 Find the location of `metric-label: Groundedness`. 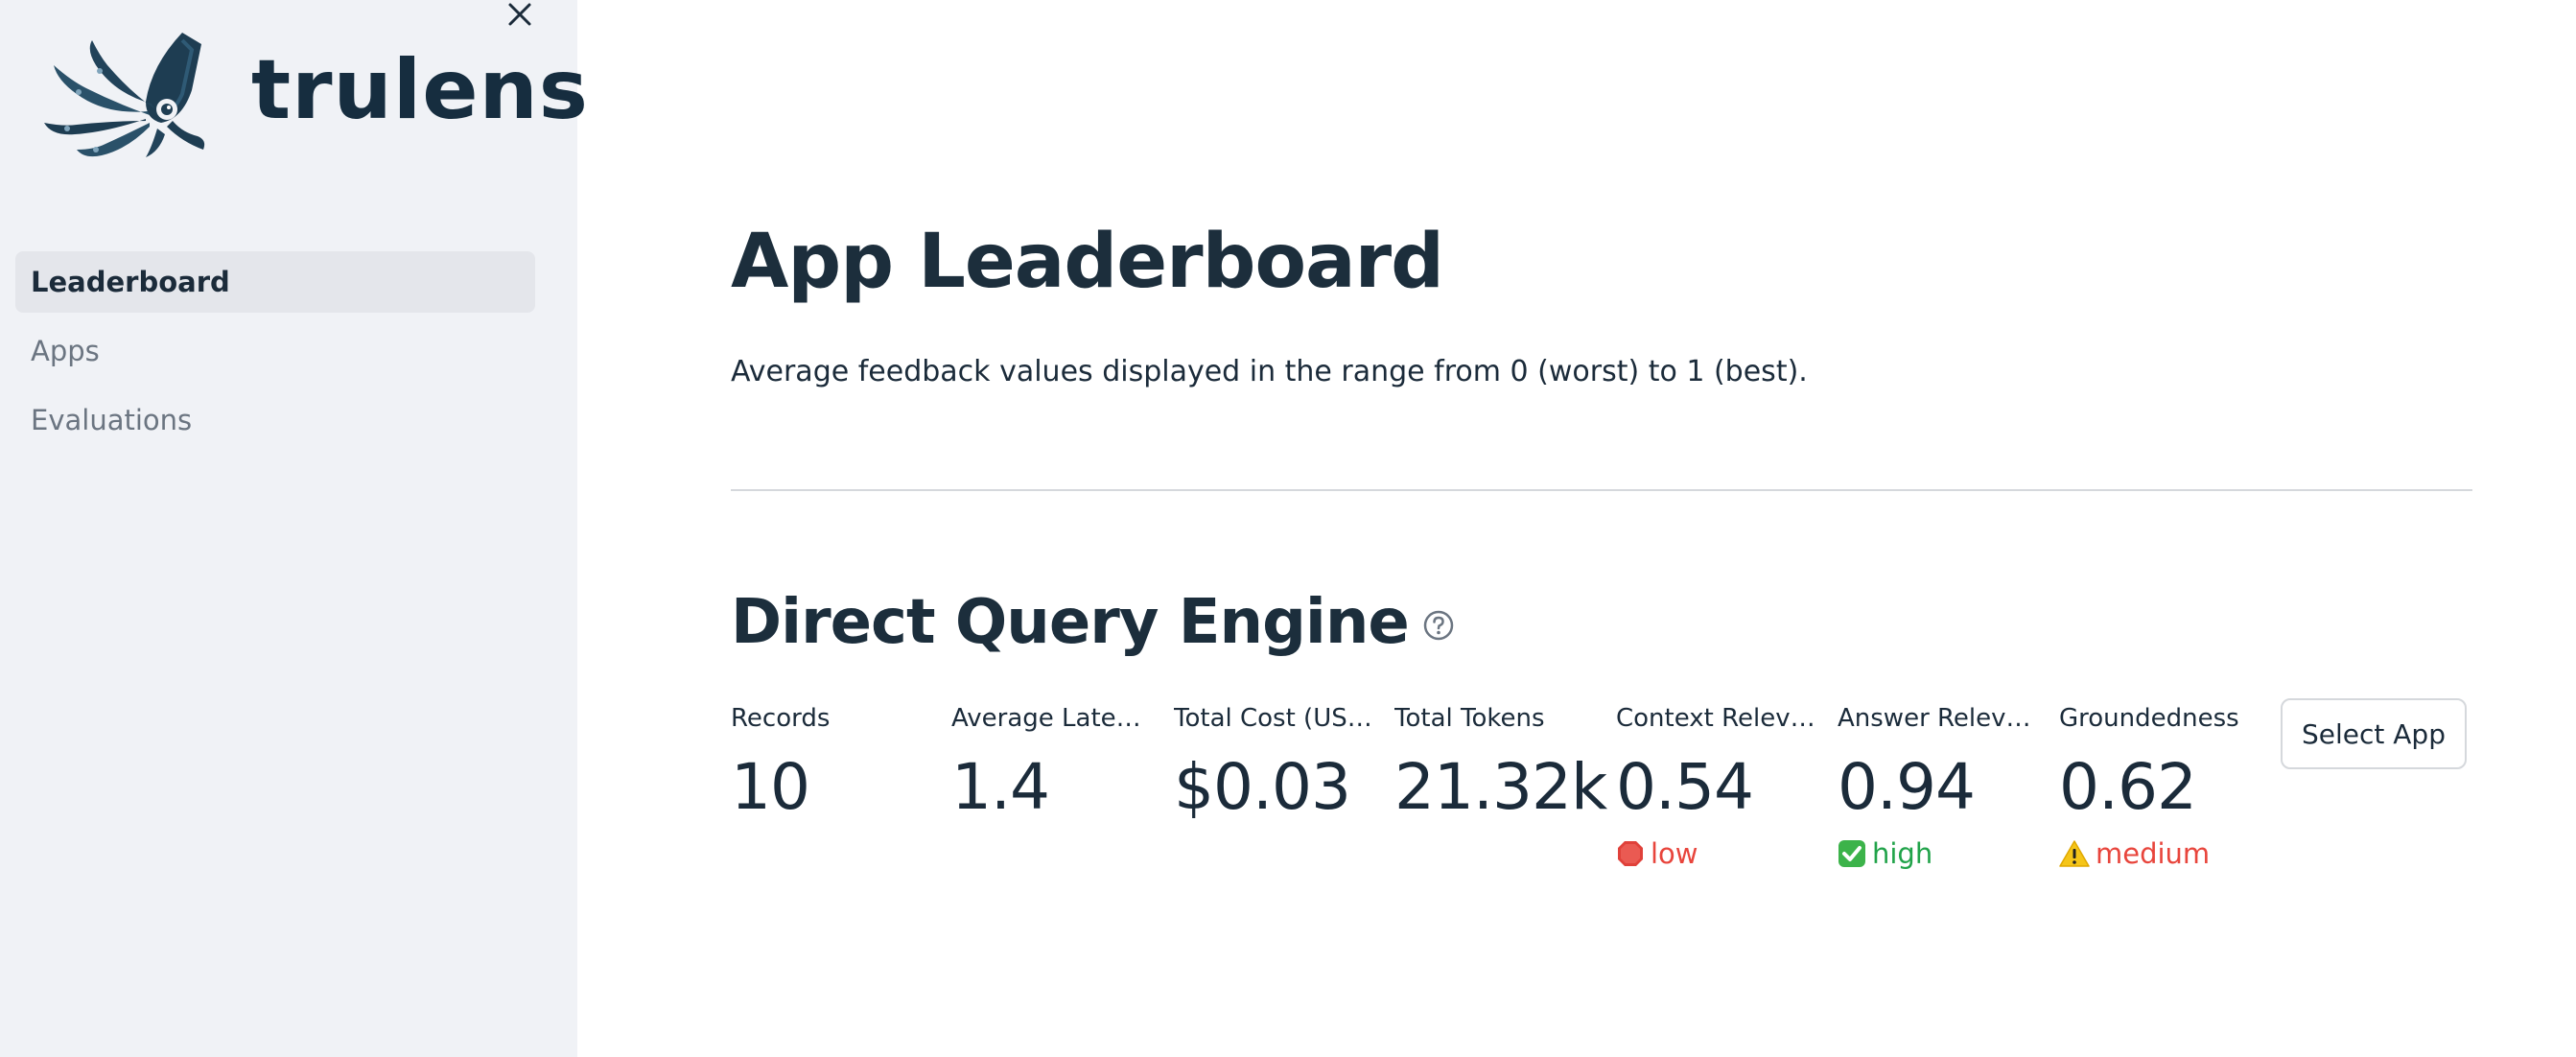

metric-label: Groundedness is located at coordinates (2149, 718).